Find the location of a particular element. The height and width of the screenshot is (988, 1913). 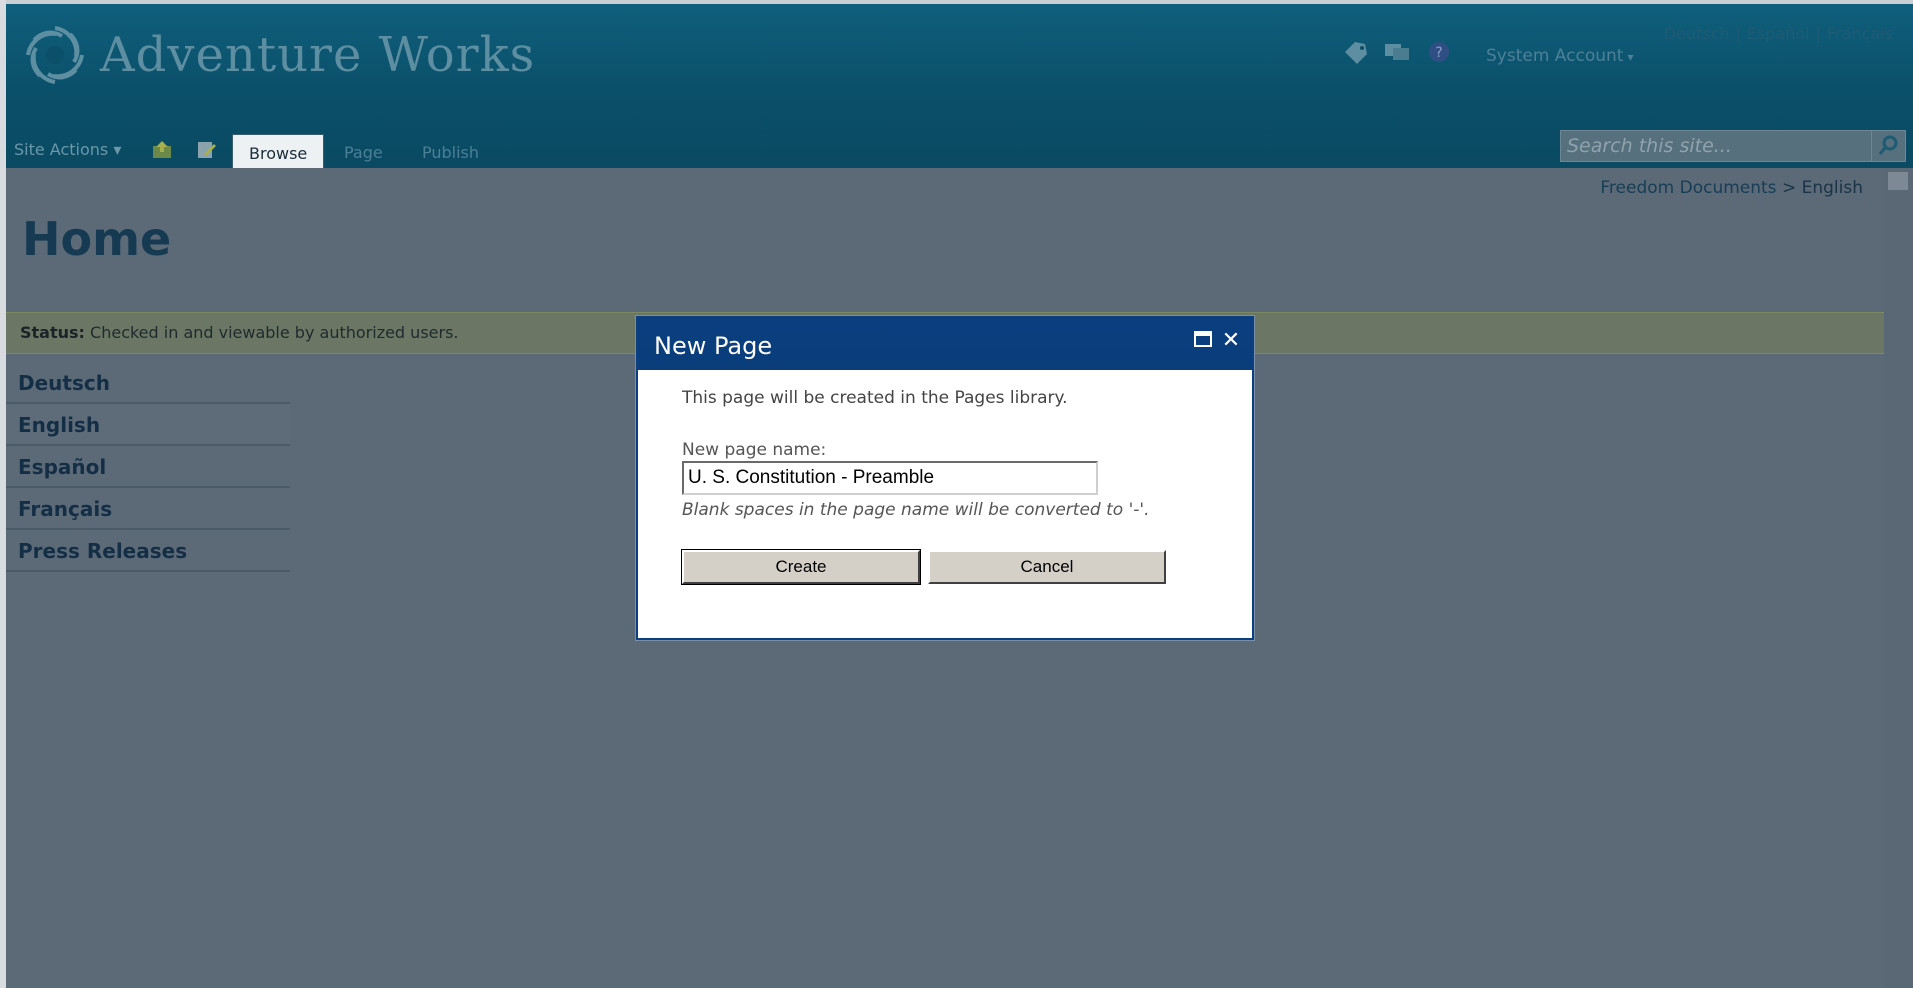

create-button: Create is located at coordinates (801, 567).